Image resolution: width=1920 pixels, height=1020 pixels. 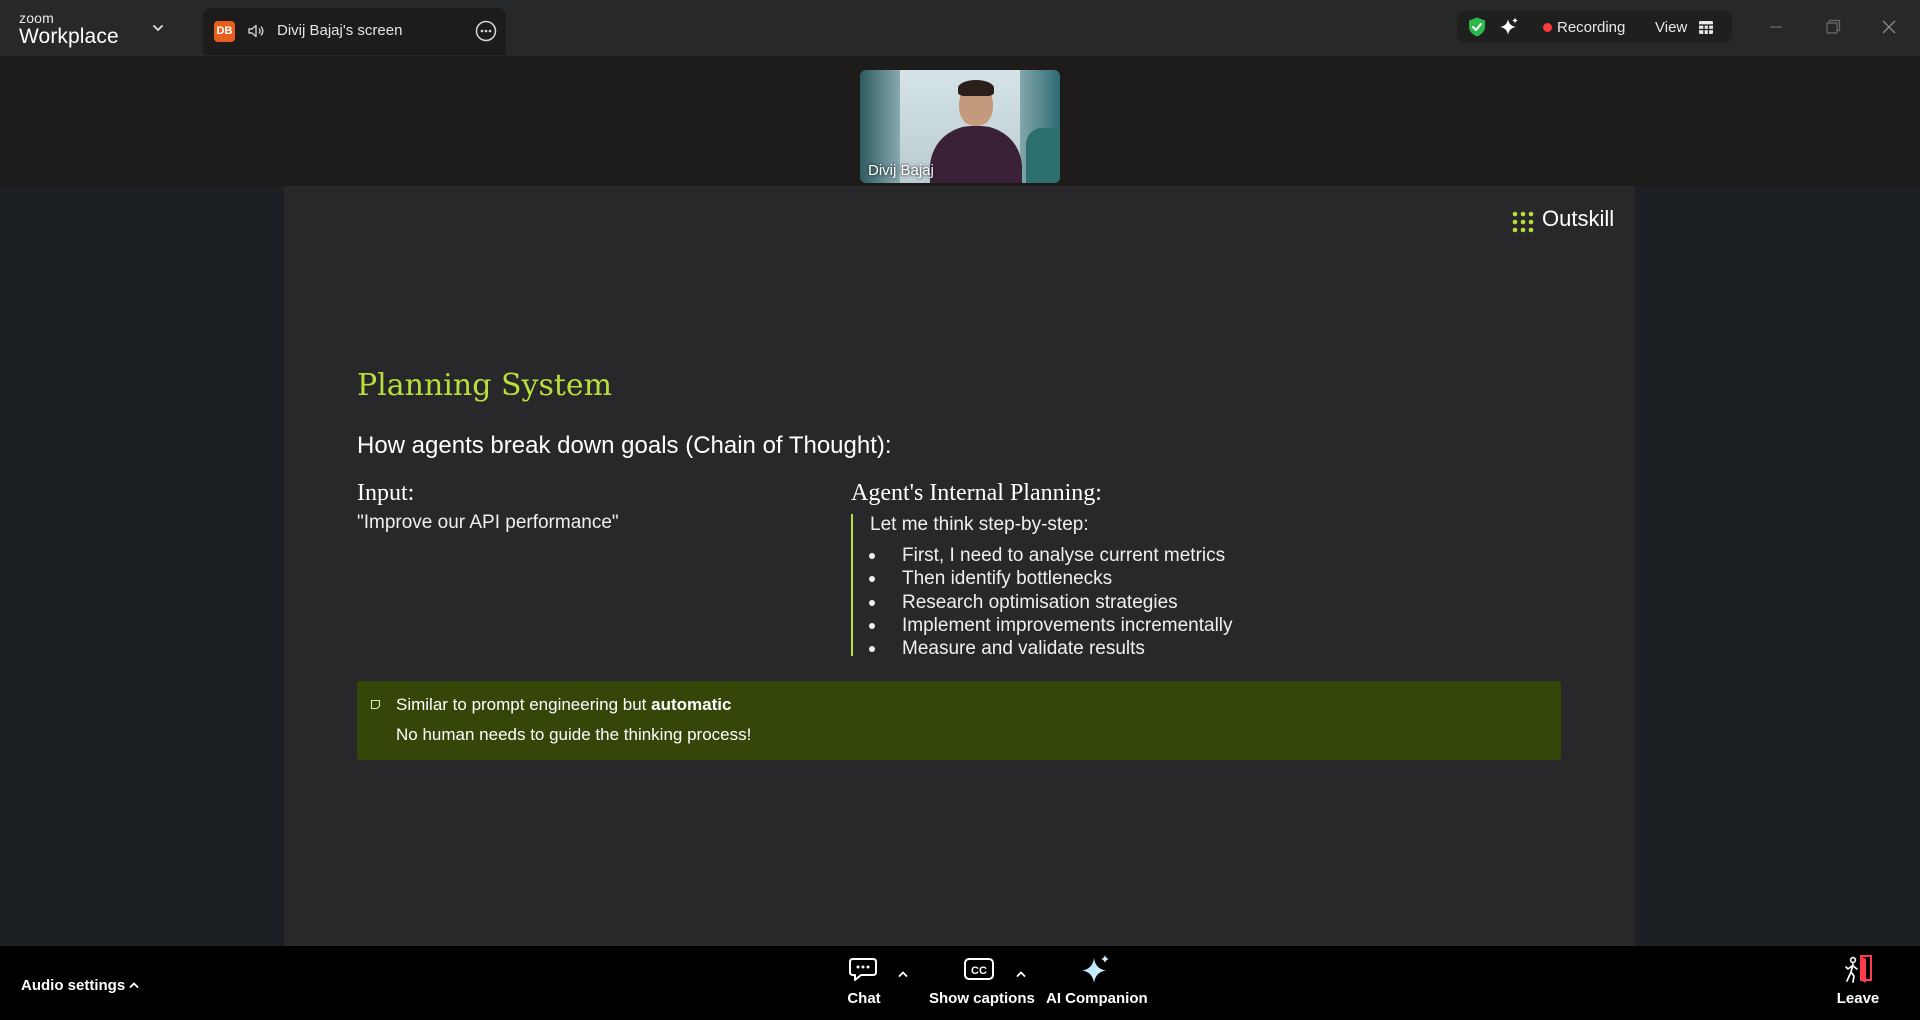 I want to click on outskill-brand: Outskill, so click(x=1578, y=218).